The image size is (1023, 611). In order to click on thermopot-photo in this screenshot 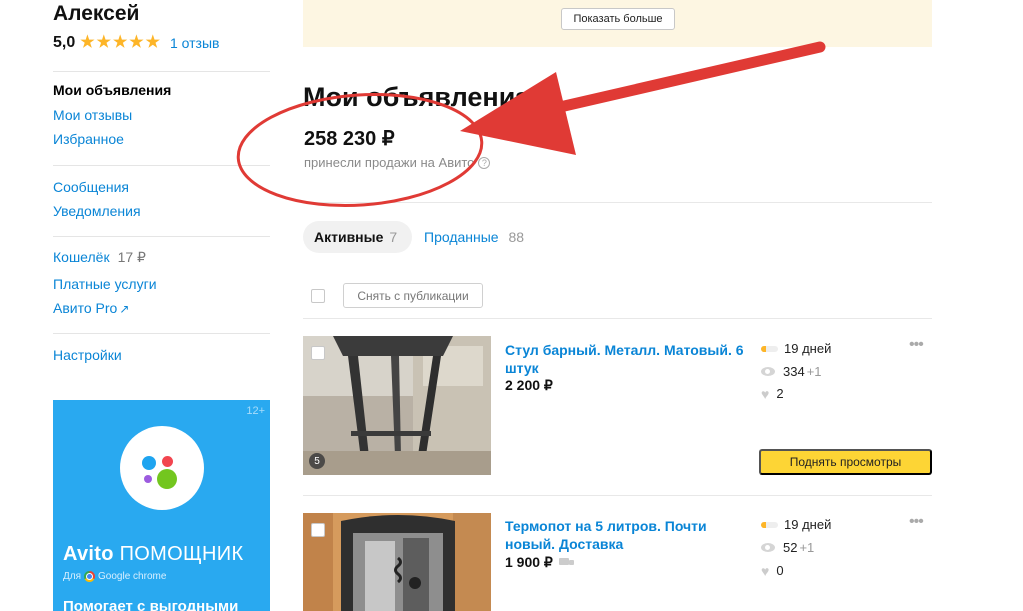, I will do `click(397, 562)`.